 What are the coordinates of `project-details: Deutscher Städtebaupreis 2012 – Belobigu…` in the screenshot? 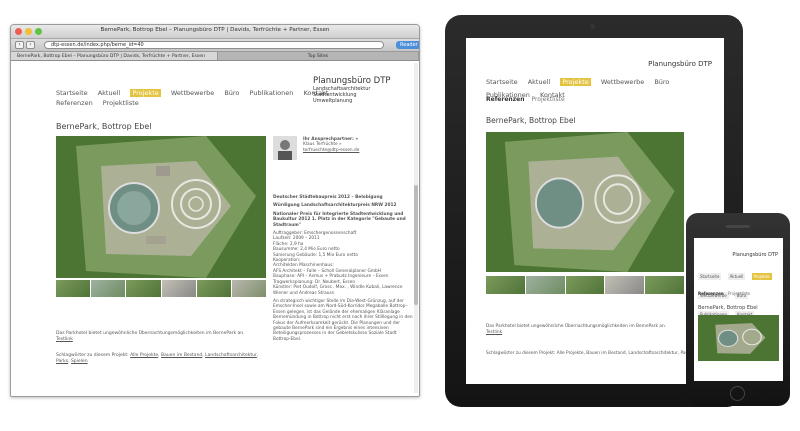 It's located at (343, 268).